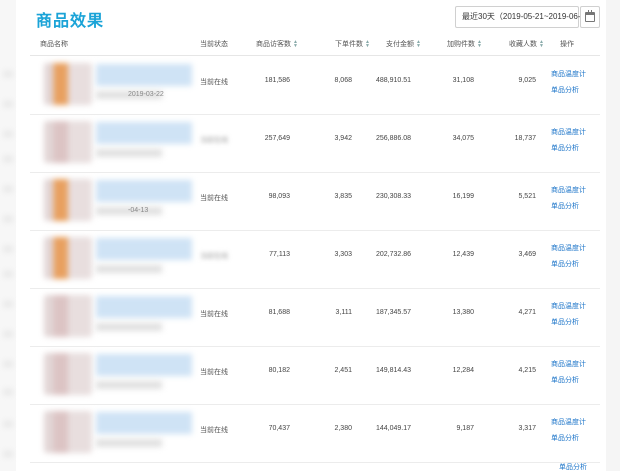 This screenshot has width=620, height=471. What do you see at coordinates (527, 196) in the screenshot?
I see `favorites-cell: 5,521` at bounding box center [527, 196].